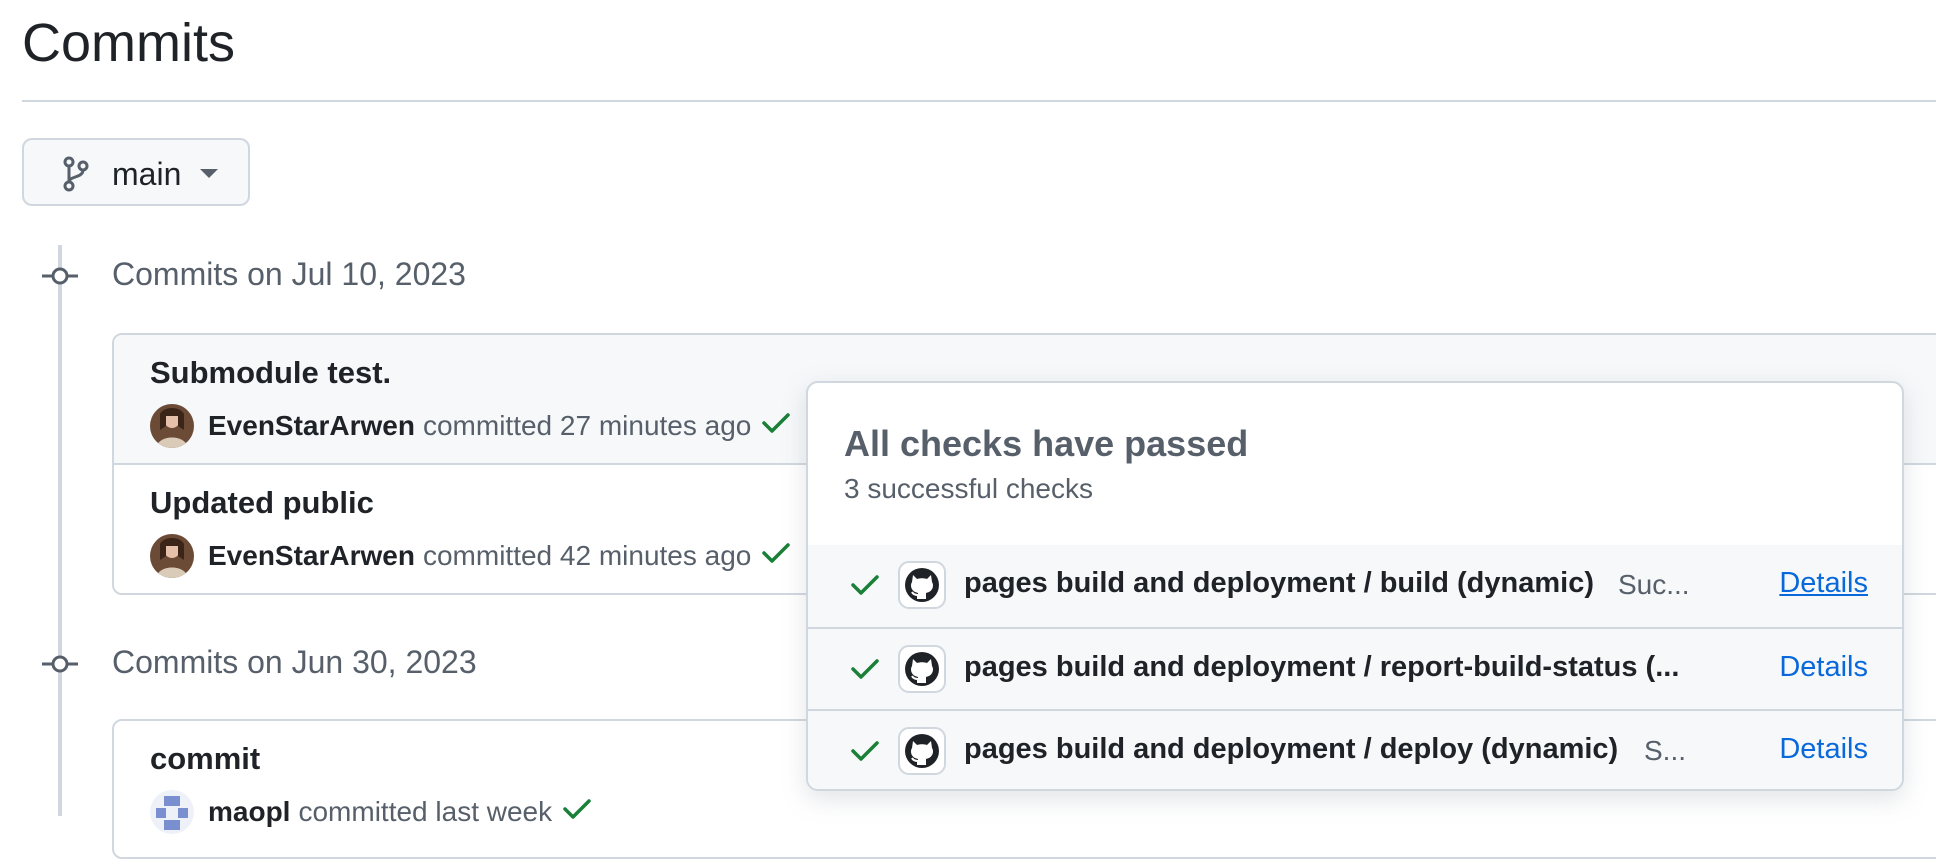 Image resolution: width=1936 pixels, height=859 pixels. Describe the element at coordinates (209, 173) in the screenshot. I see `triangle-down-icon` at that location.